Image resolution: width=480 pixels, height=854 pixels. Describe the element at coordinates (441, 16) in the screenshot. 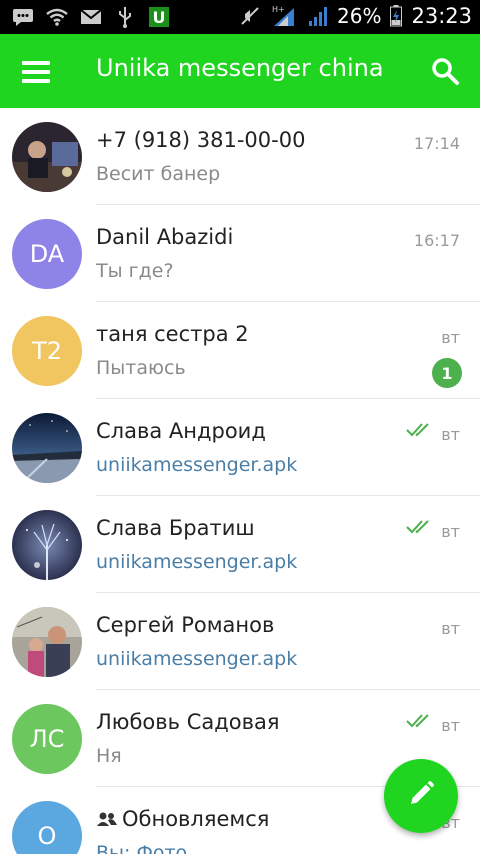

I see `clock: 23:23` at that location.